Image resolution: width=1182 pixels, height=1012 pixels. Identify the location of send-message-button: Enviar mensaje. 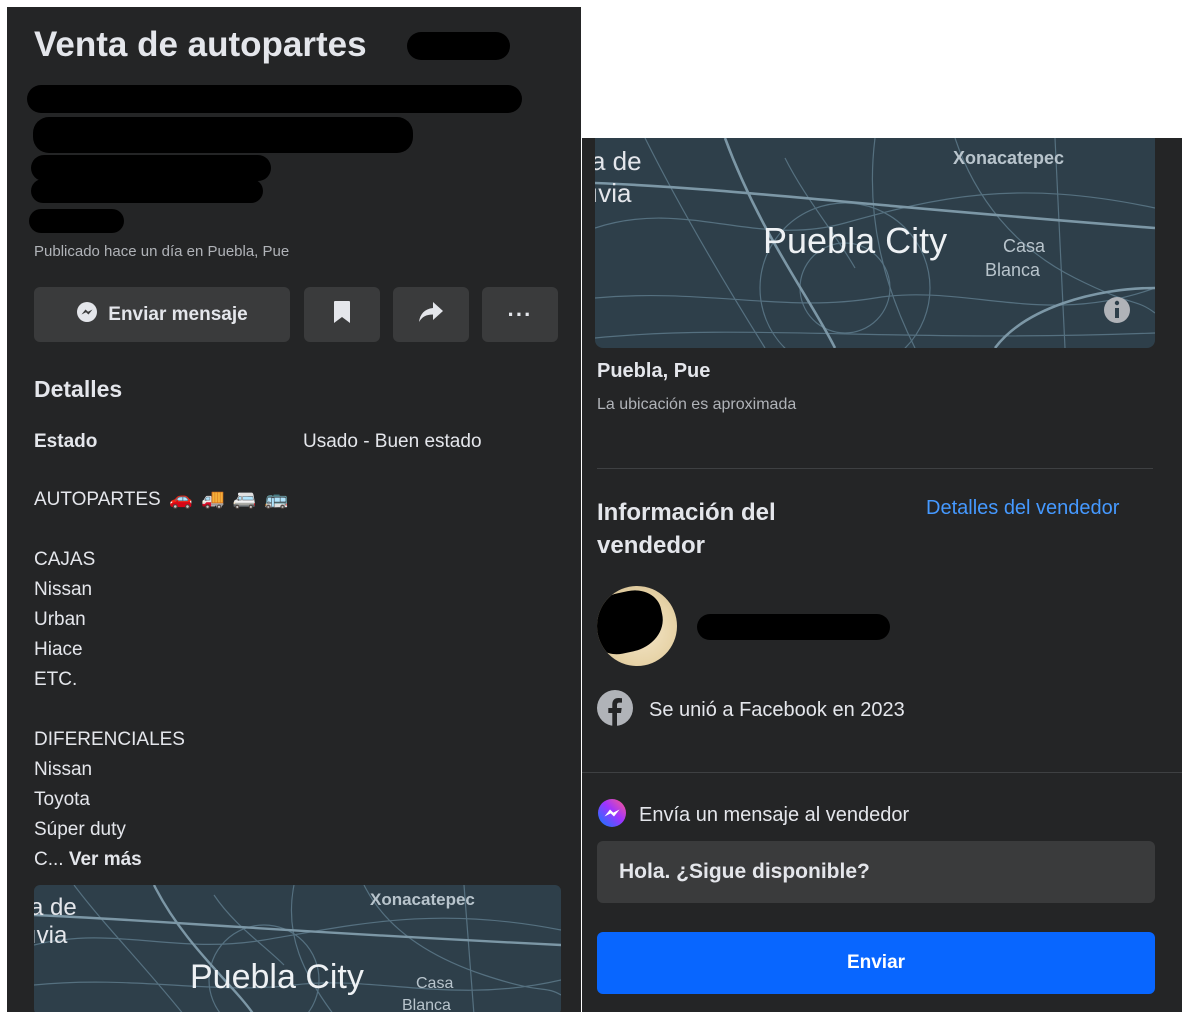
(162, 314).